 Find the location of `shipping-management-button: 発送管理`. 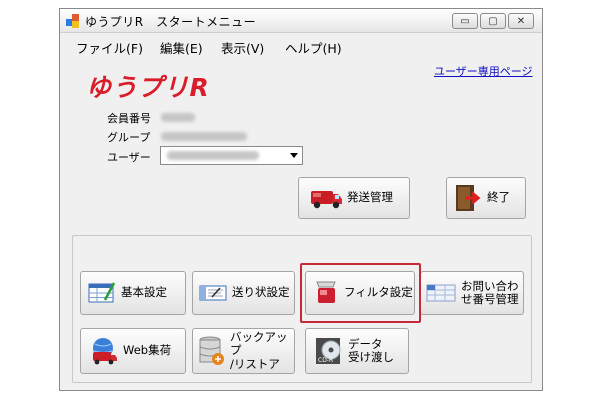

shipping-management-button: 発送管理 is located at coordinates (354, 198).